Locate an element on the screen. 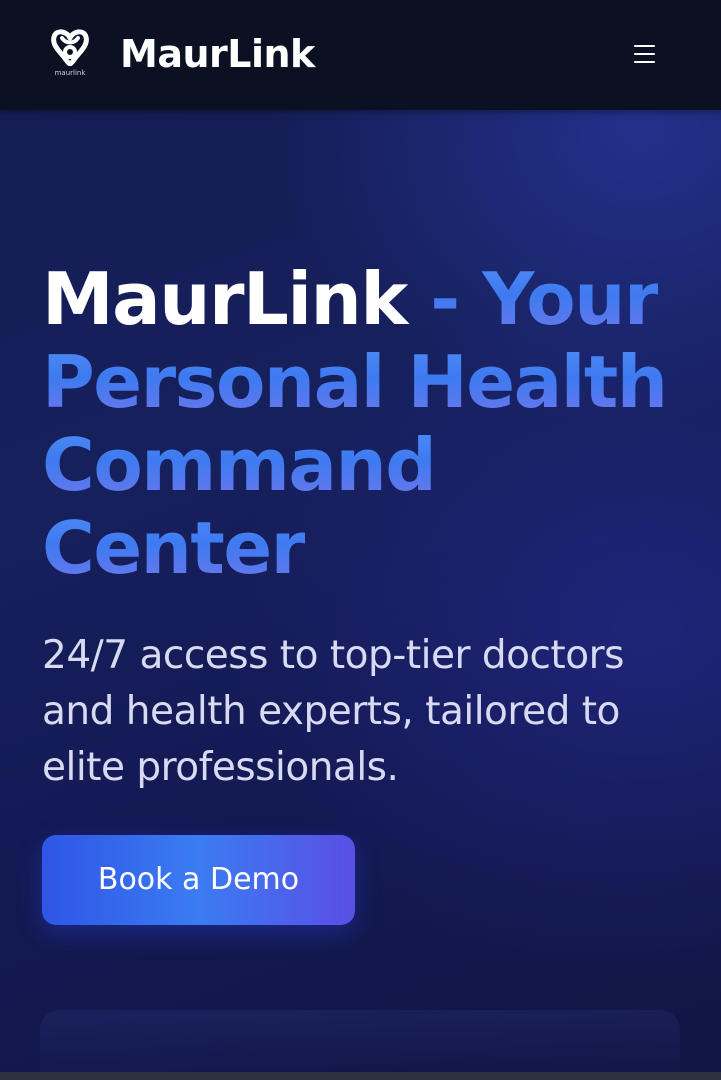  book-demo-button: Book a Demo is located at coordinates (198, 880).